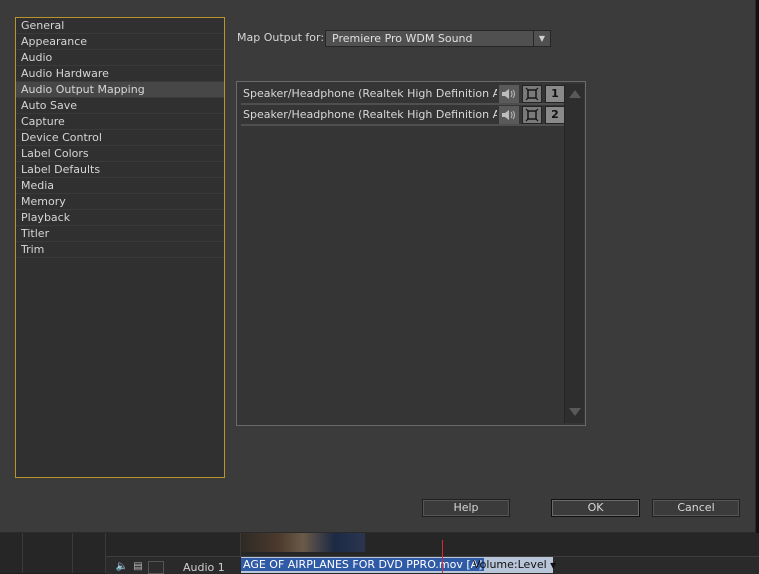 This screenshot has width=759, height=574. I want to click on speaker-icon: 🔈, so click(122, 566).